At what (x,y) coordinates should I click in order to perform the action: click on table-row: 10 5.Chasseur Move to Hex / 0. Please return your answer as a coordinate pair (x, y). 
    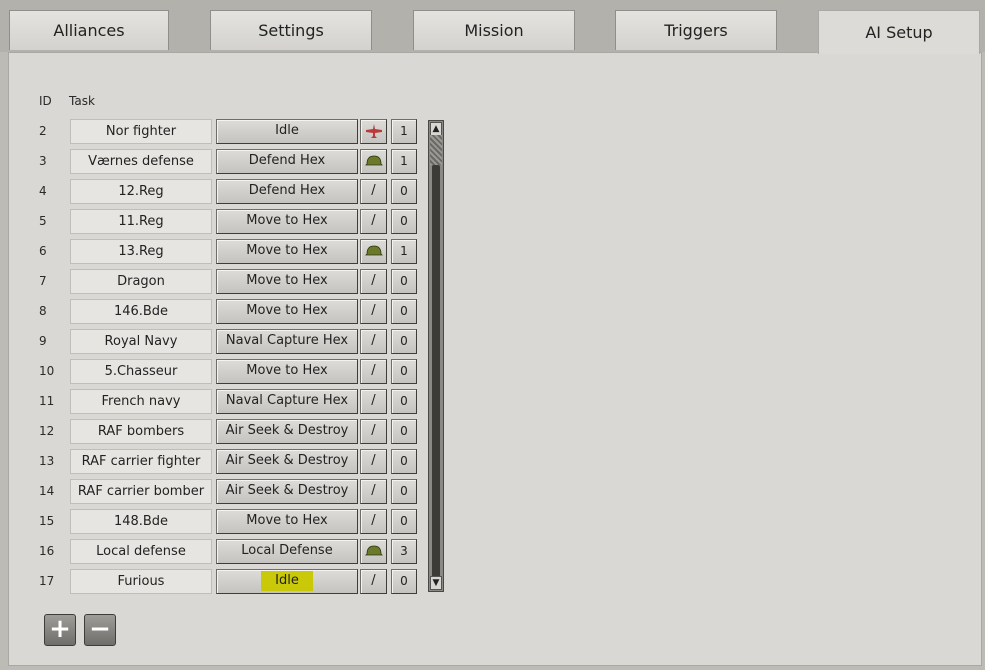
    Looking at the image, I should click on (230, 371).